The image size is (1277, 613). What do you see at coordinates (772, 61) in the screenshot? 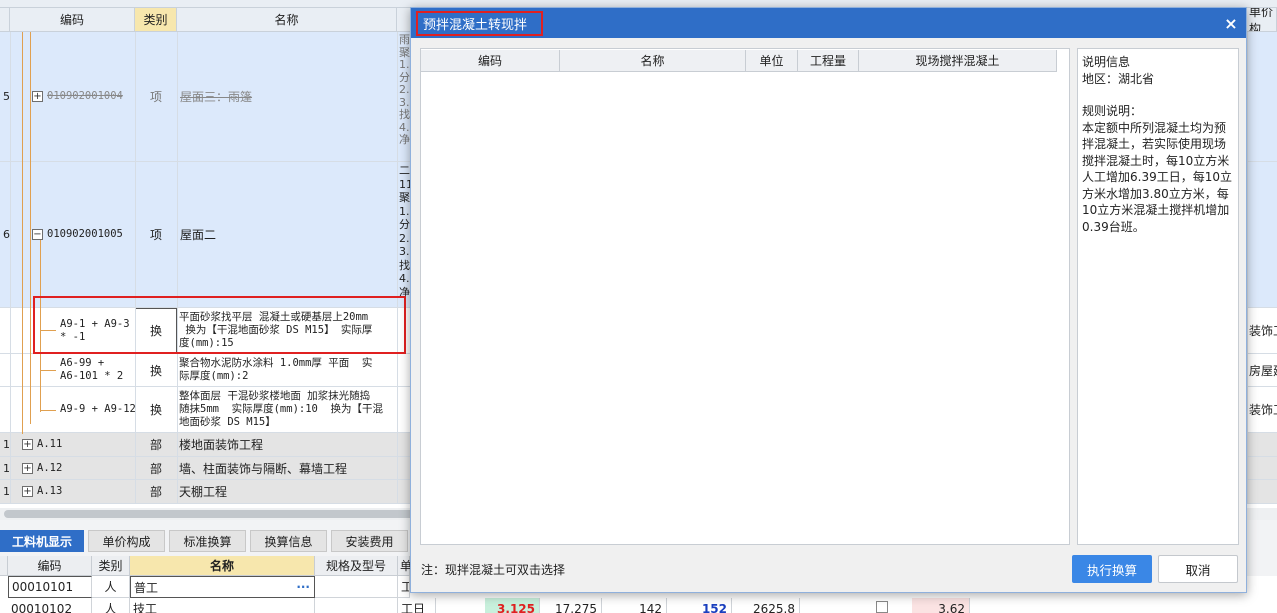
I see `column-unit: 单位` at bounding box center [772, 61].